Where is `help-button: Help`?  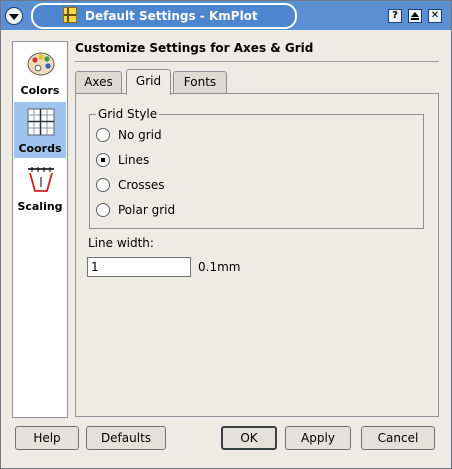 help-button: Help is located at coordinates (47, 438).